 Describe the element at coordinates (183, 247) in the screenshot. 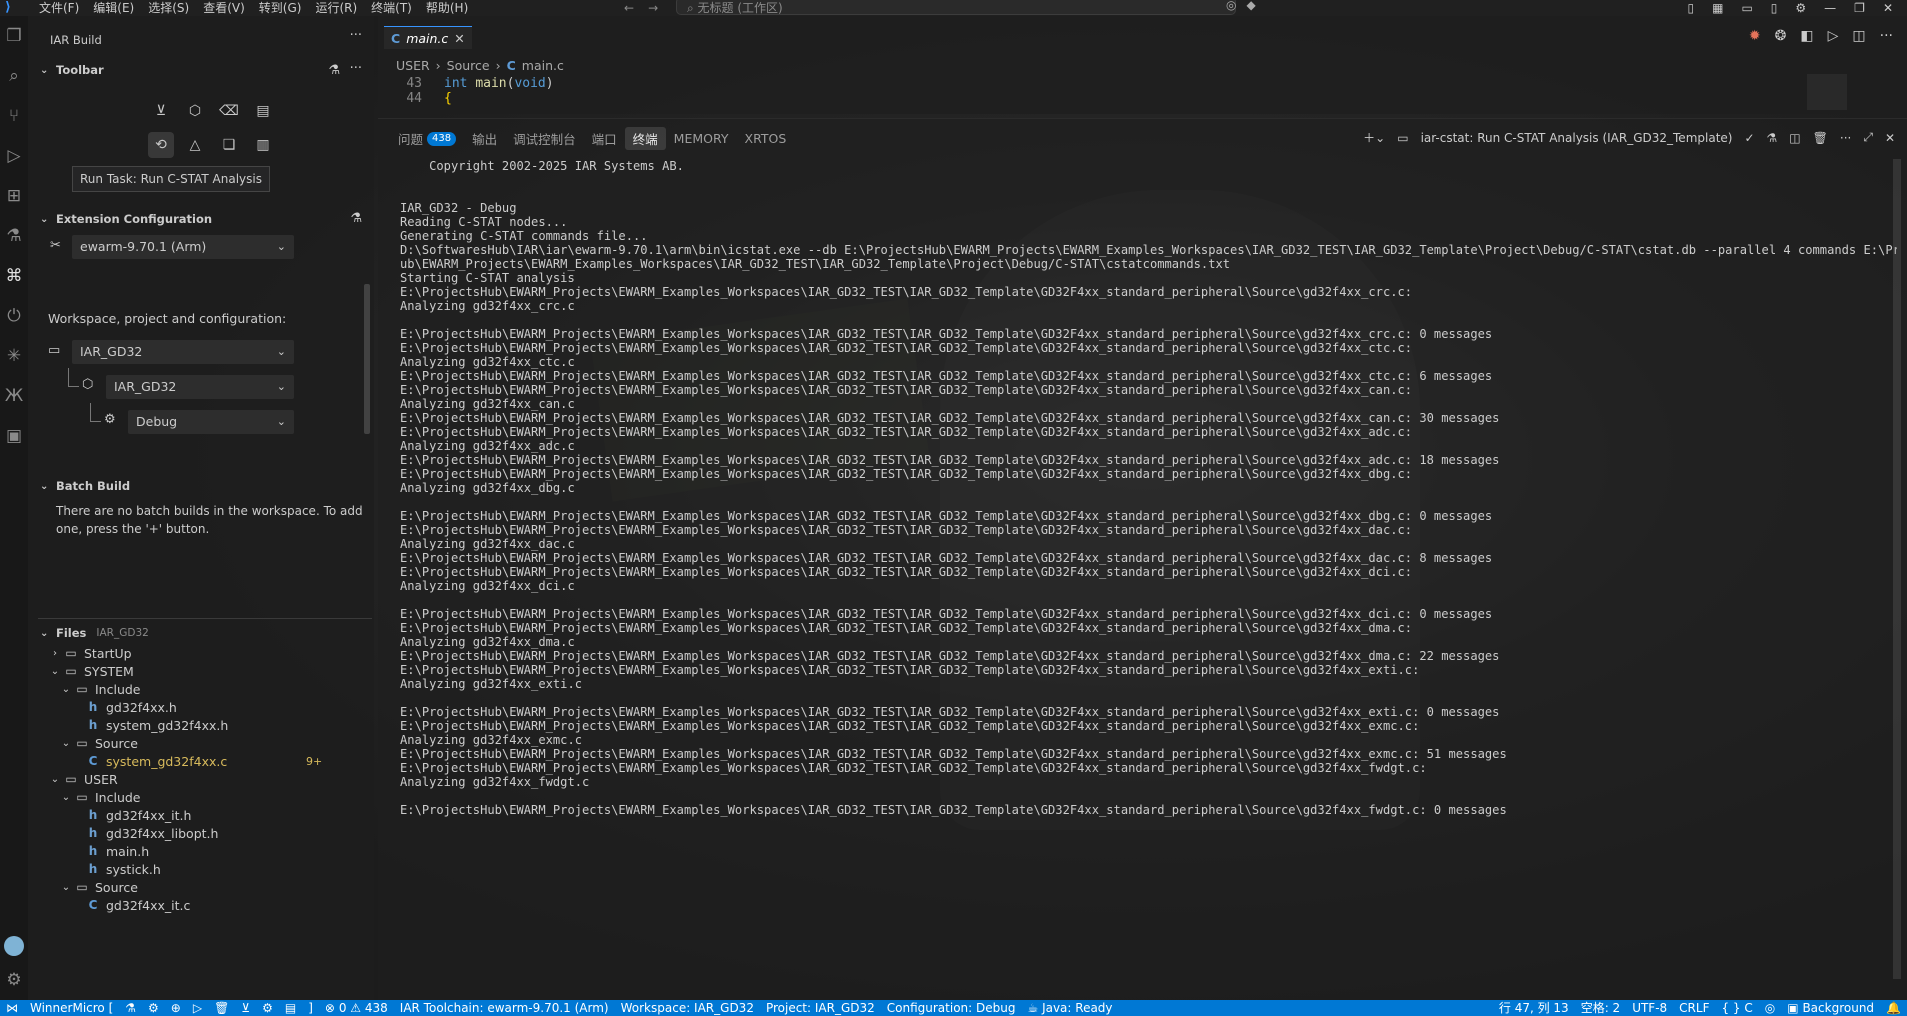

I see `toolchain-select: ewarm-9.70.1 (Arm) ⌄` at that location.